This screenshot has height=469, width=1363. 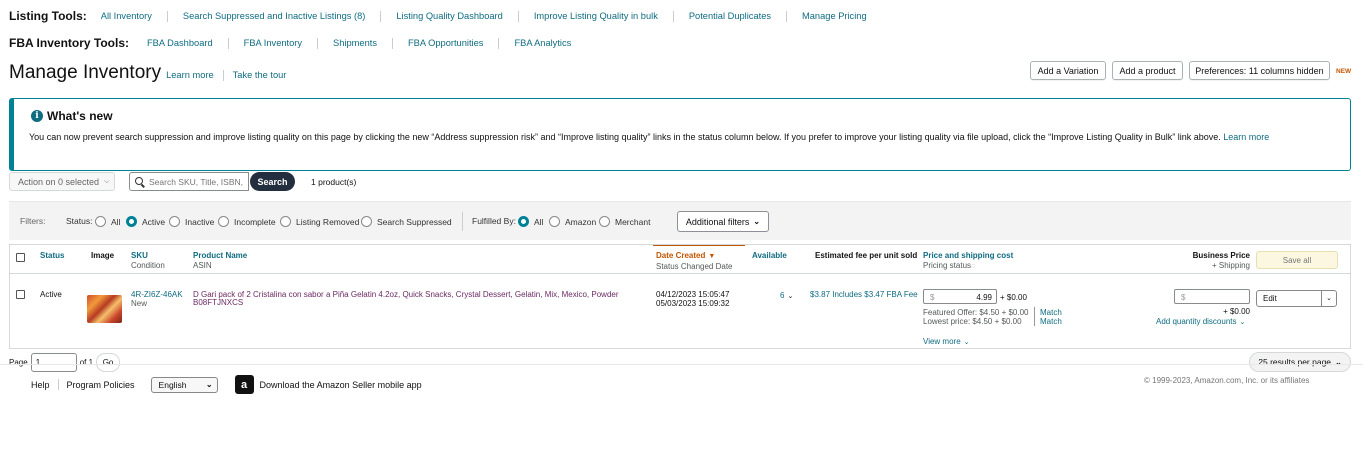 What do you see at coordinates (80, 116) in the screenshot?
I see `whats-new-title: What's new` at bounding box center [80, 116].